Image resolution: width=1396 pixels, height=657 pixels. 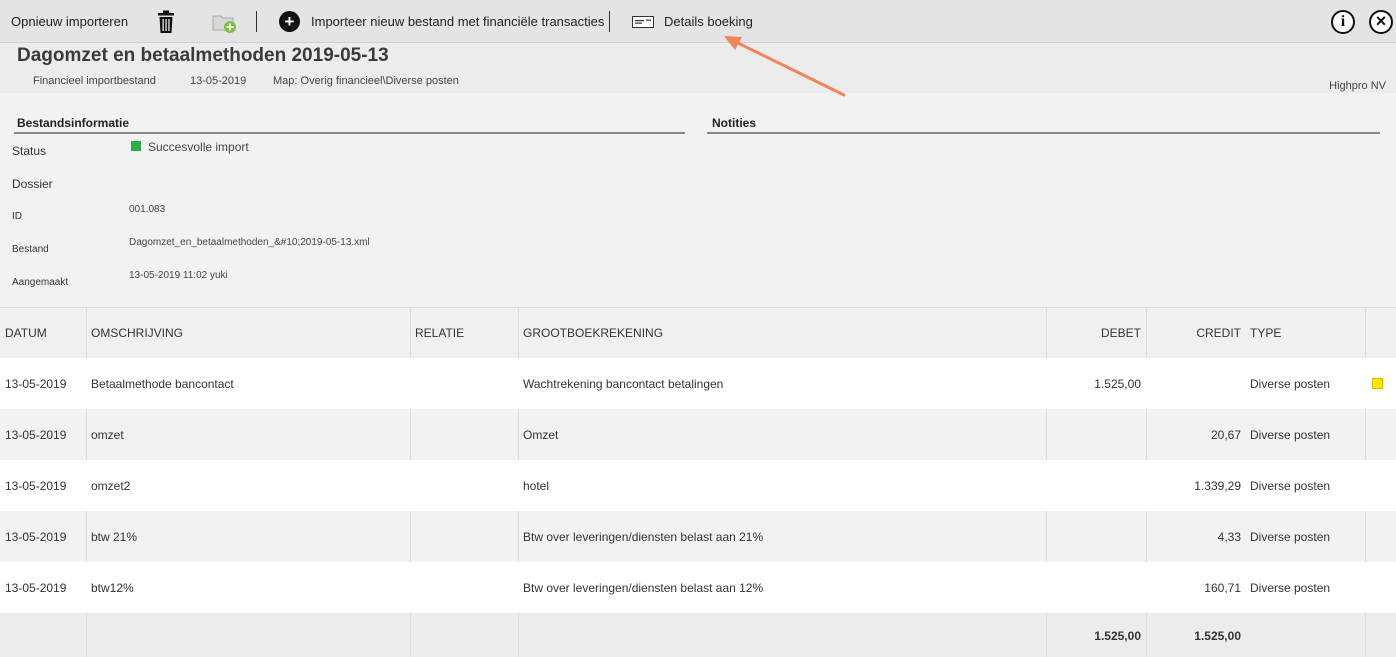 I want to click on id-value: 001.083, so click(x=147, y=209).